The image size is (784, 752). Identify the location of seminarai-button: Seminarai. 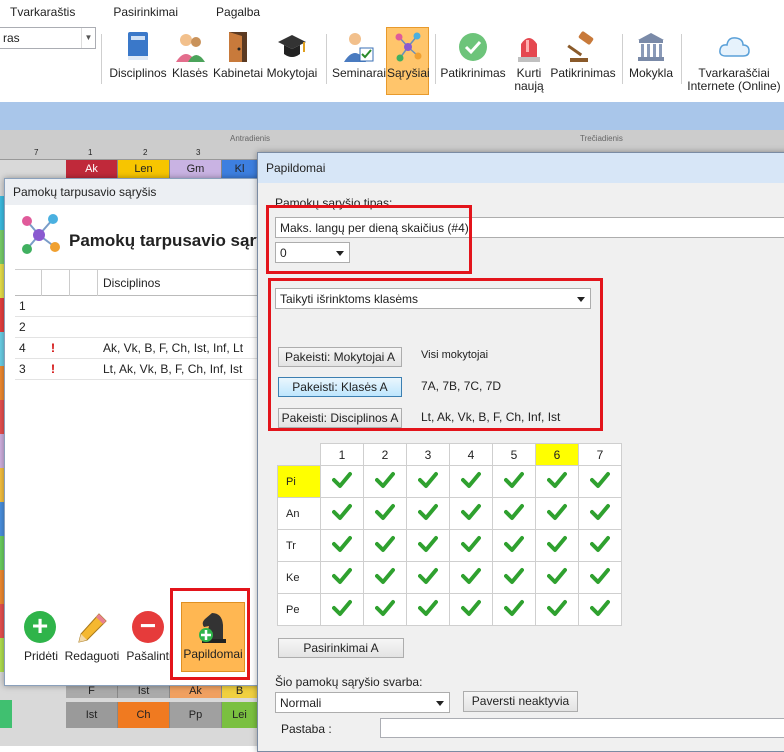
(359, 61).